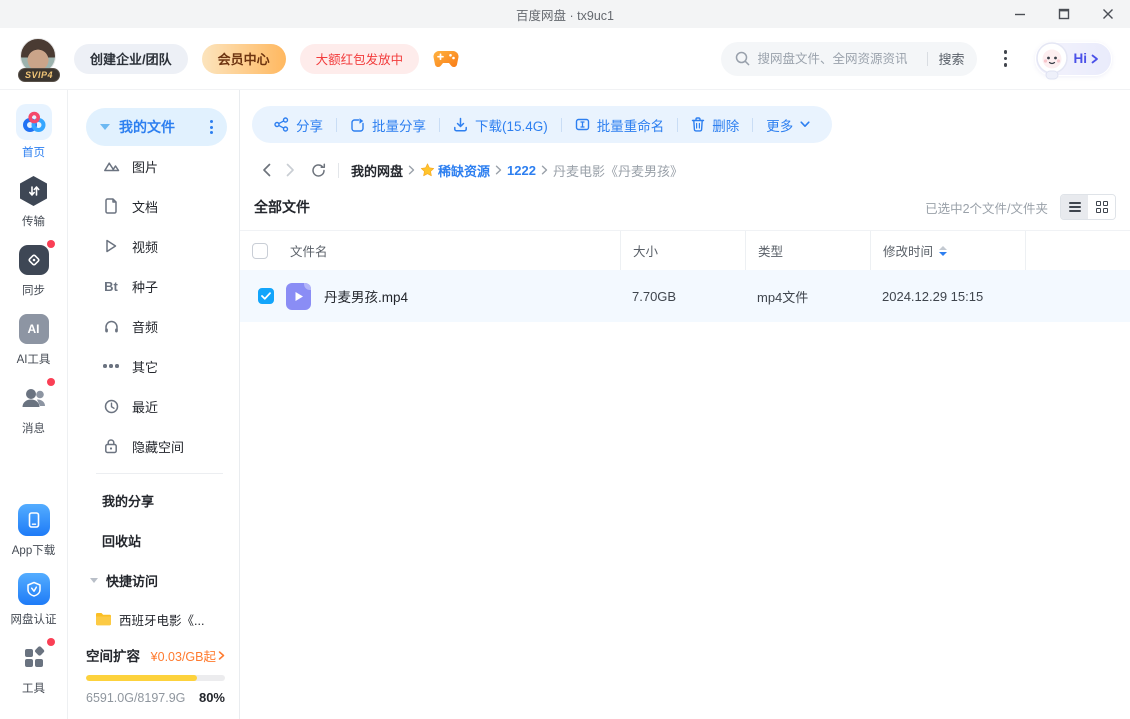 This screenshot has height=719, width=1130. Describe the element at coordinates (498, 170) in the screenshot. I see `breadcrumb-separator-icon` at that location.